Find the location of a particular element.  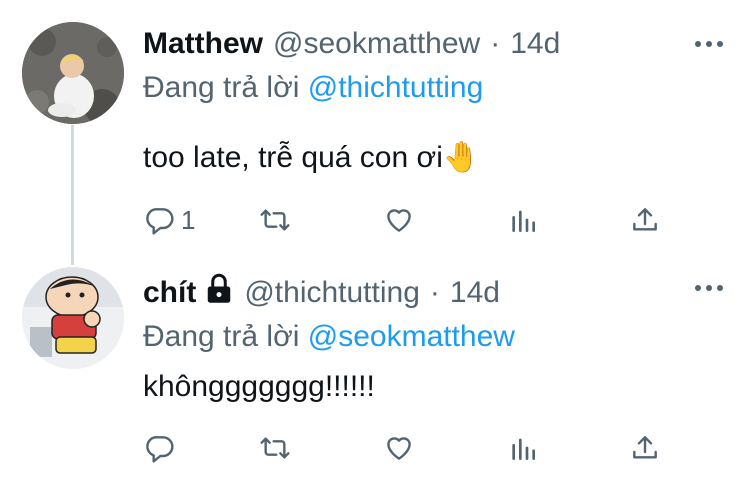

avatar-photo-matthew is located at coordinates (73, 73).